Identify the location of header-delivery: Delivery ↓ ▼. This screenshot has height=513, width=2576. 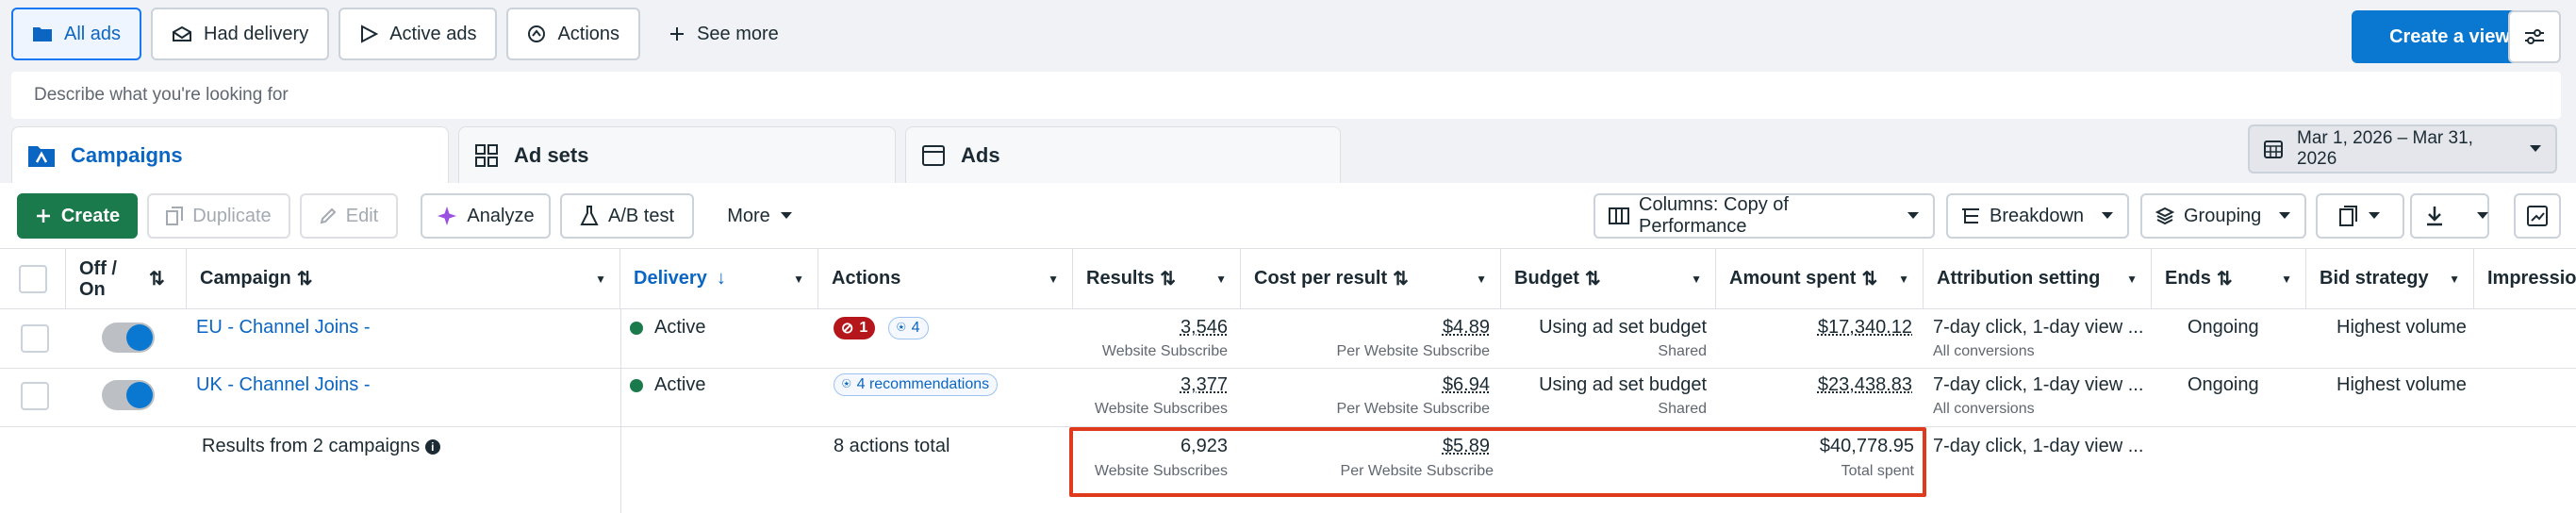
(719, 279).